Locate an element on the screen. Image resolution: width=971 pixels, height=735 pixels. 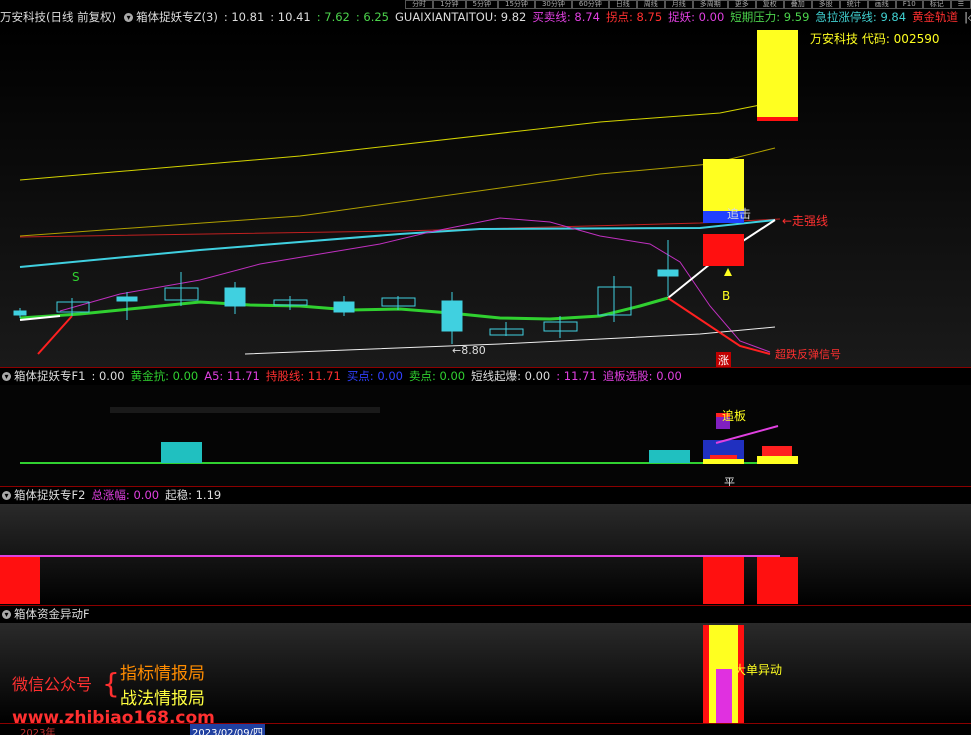
toolbar-button-16: F10 is located at coordinates (909, 4).